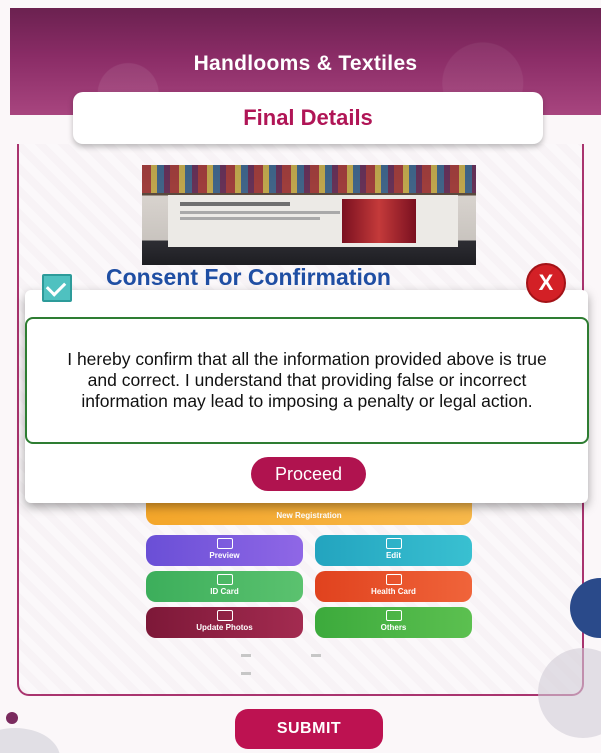  What do you see at coordinates (311, 659) in the screenshot?
I see `phone-nav-bar` at bounding box center [311, 659].